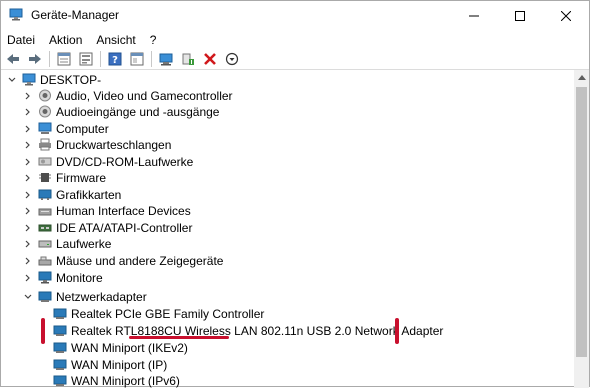  I want to click on tree-category-label: DVD/CD-ROM-Laufwerke, so click(125, 162).